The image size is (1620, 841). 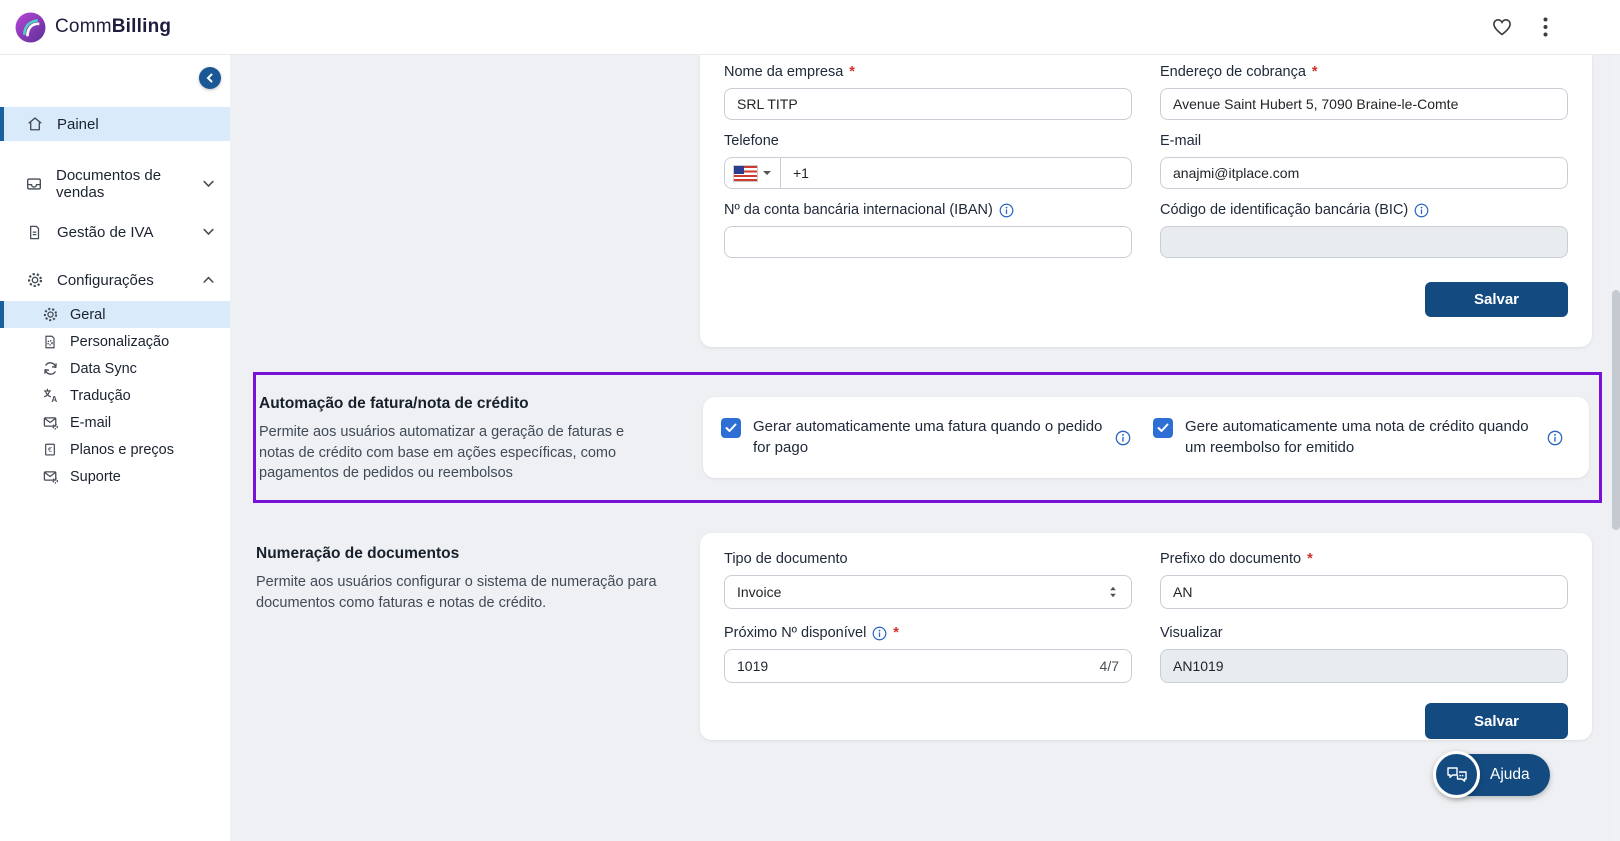 What do you see at coordinates (120, 341) in the screenshot?
I see `sidebar-item-label: Personalização` at bounding box center [120, 341].